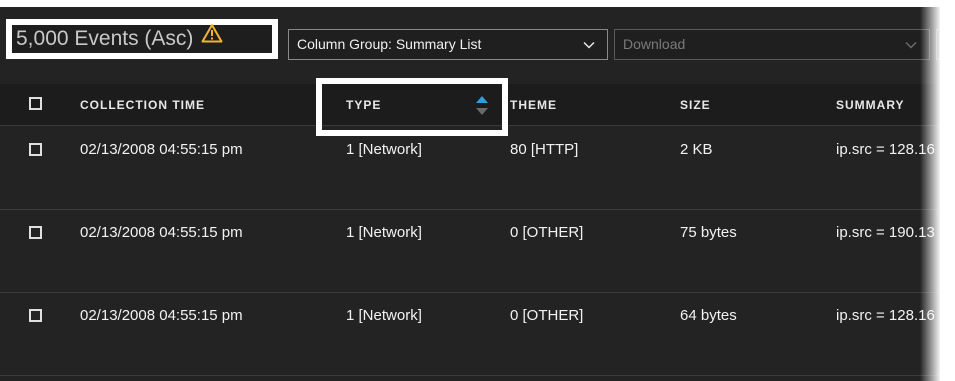  I want to click on warning-icon, so click(212, 37).